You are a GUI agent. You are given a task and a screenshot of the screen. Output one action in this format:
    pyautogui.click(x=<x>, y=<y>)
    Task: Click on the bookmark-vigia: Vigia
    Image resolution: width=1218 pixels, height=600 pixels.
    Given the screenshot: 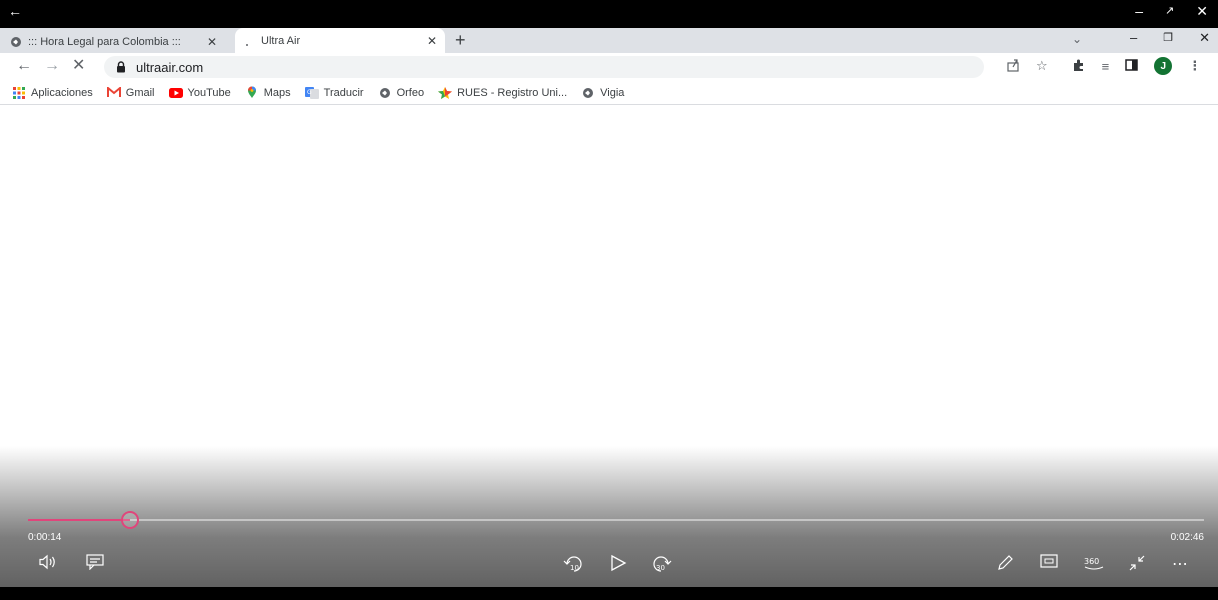 What is the action you would take?
    pyautogui.click(x=602, y=93)
    